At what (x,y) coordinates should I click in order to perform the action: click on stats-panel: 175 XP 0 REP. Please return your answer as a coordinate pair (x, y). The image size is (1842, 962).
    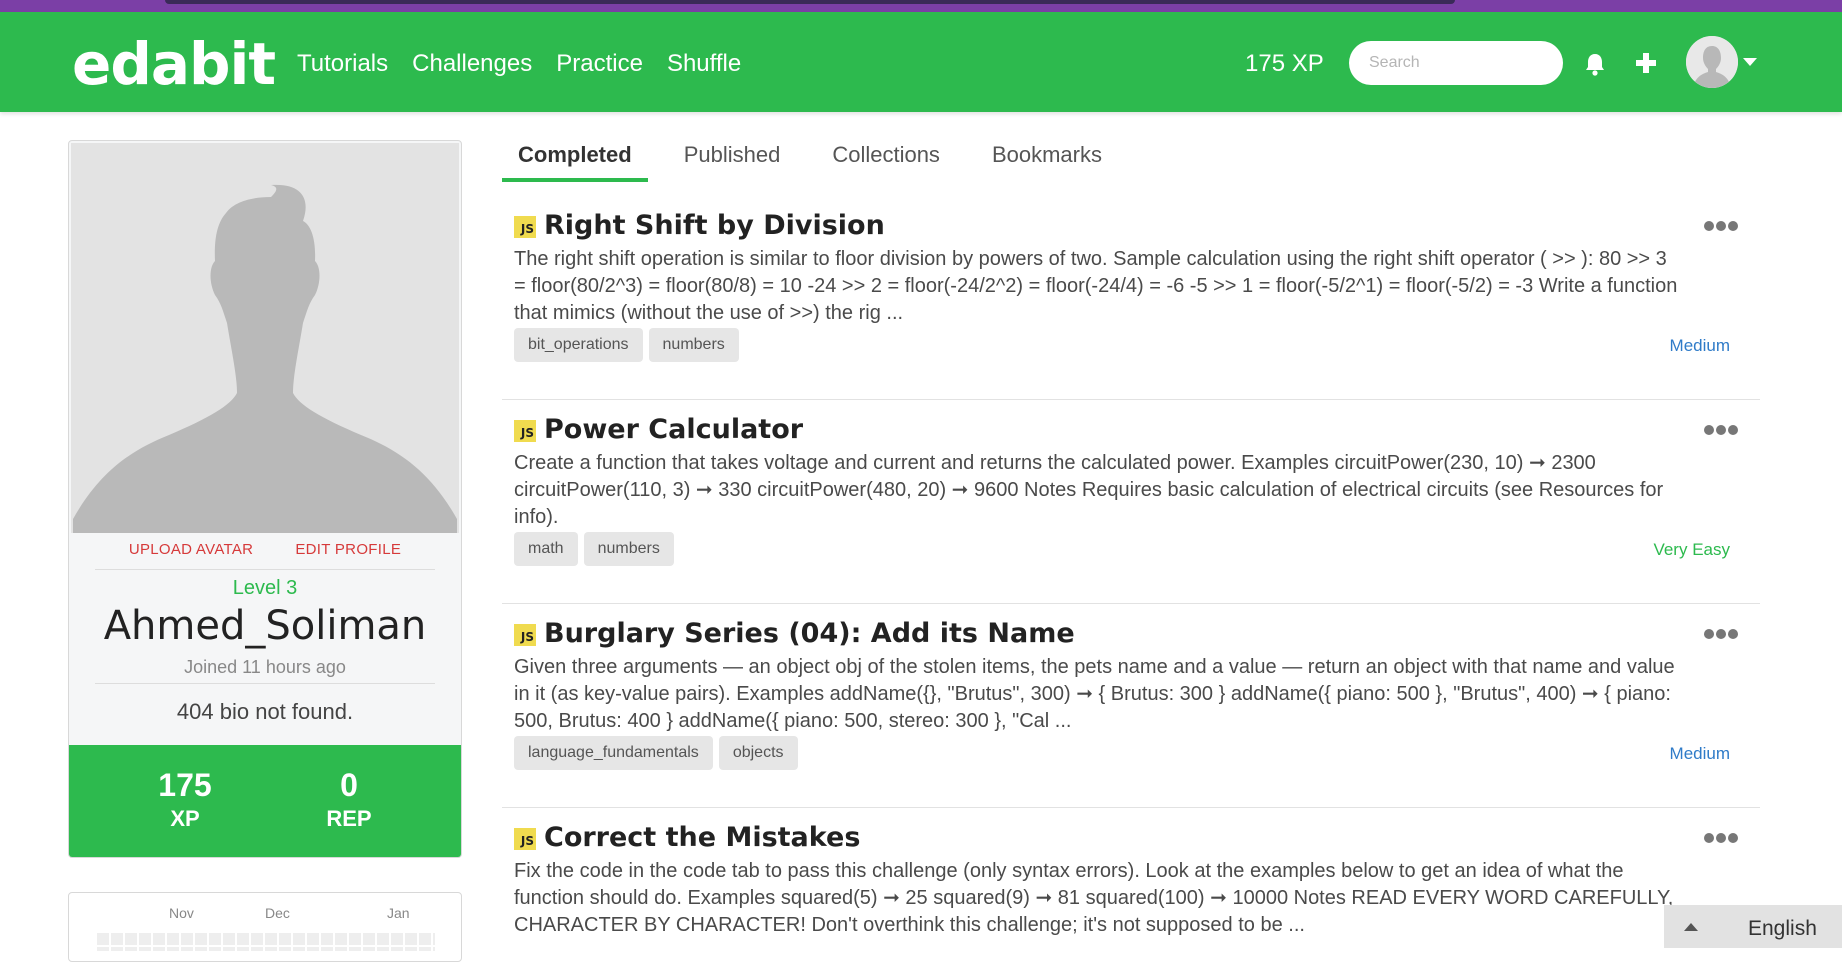
    Looking at the image, I should click on (265, 801).